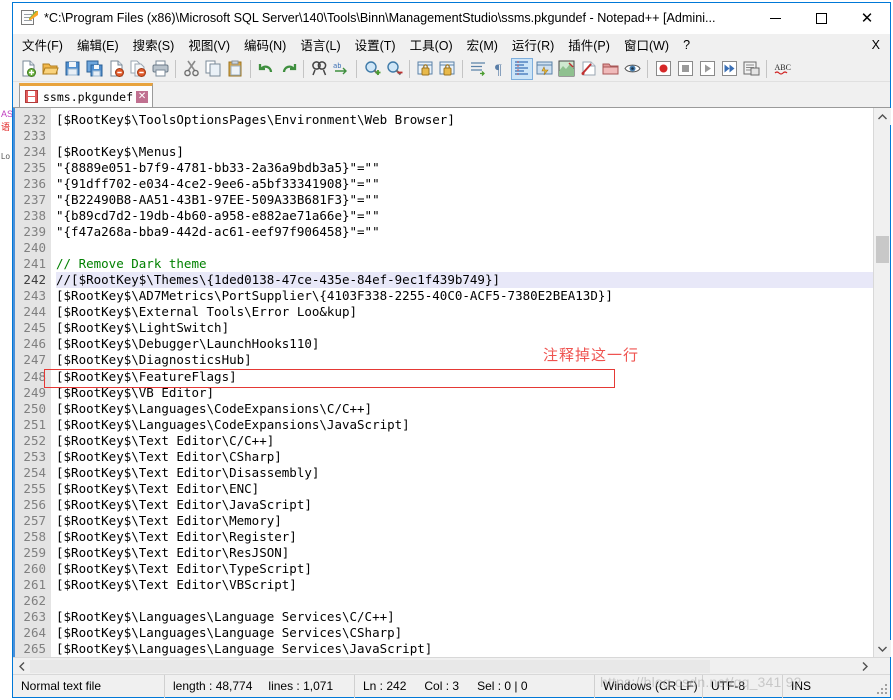  I want to click on zoom-out-icon, so click(394, 69).